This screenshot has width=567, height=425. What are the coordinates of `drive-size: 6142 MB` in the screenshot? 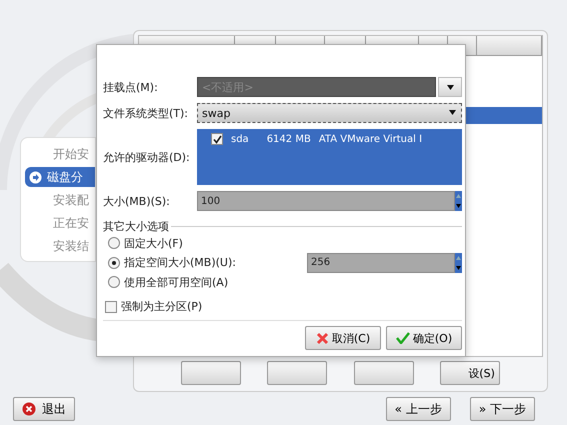 It's located at (288, 139).